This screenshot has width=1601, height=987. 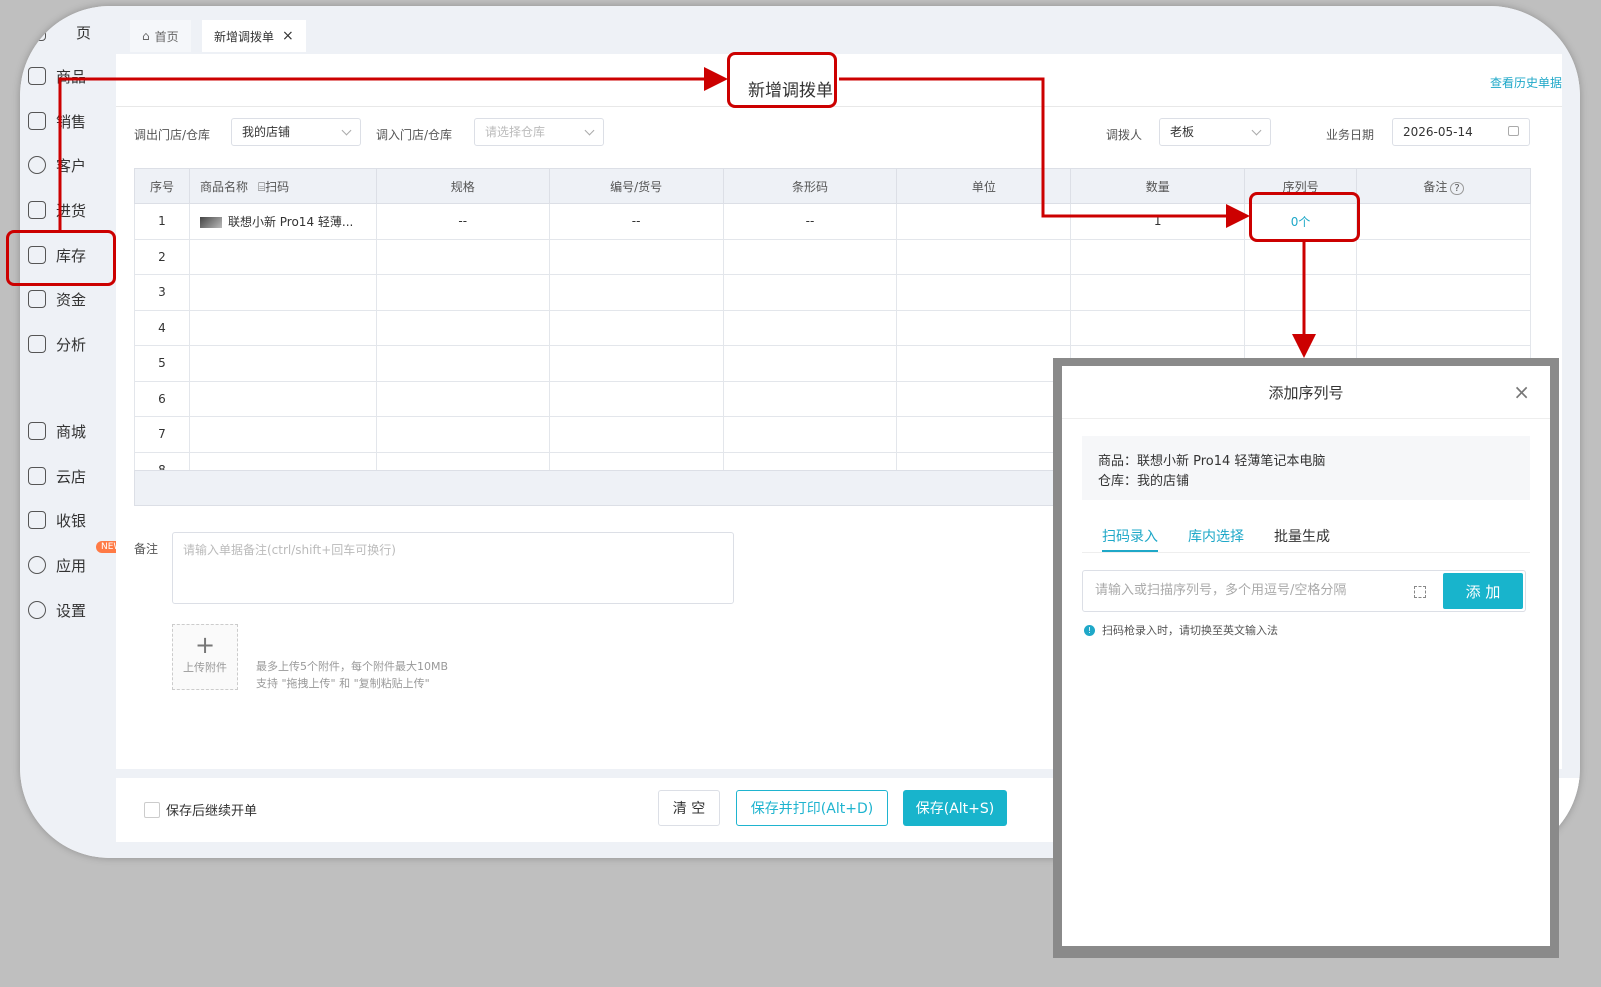 I want to click on annotation-box-serial, so click(x=1304, y=217).